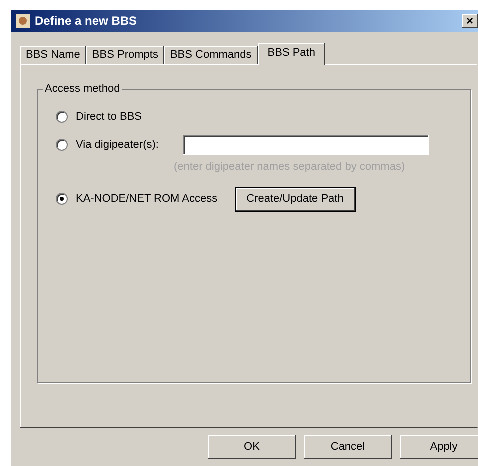 The width and height of the screenshot is (478, 466). I want to click on app-icon, so click(23, 21).